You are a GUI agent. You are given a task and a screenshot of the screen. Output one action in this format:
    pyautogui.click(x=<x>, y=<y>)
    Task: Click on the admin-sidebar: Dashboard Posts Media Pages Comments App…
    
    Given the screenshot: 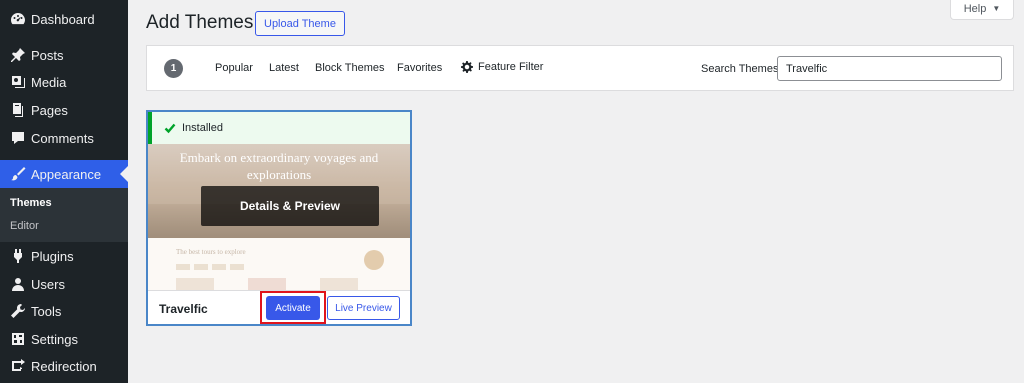 What is the action you would take?
    pyautogui.click(x=64, y=191)
    